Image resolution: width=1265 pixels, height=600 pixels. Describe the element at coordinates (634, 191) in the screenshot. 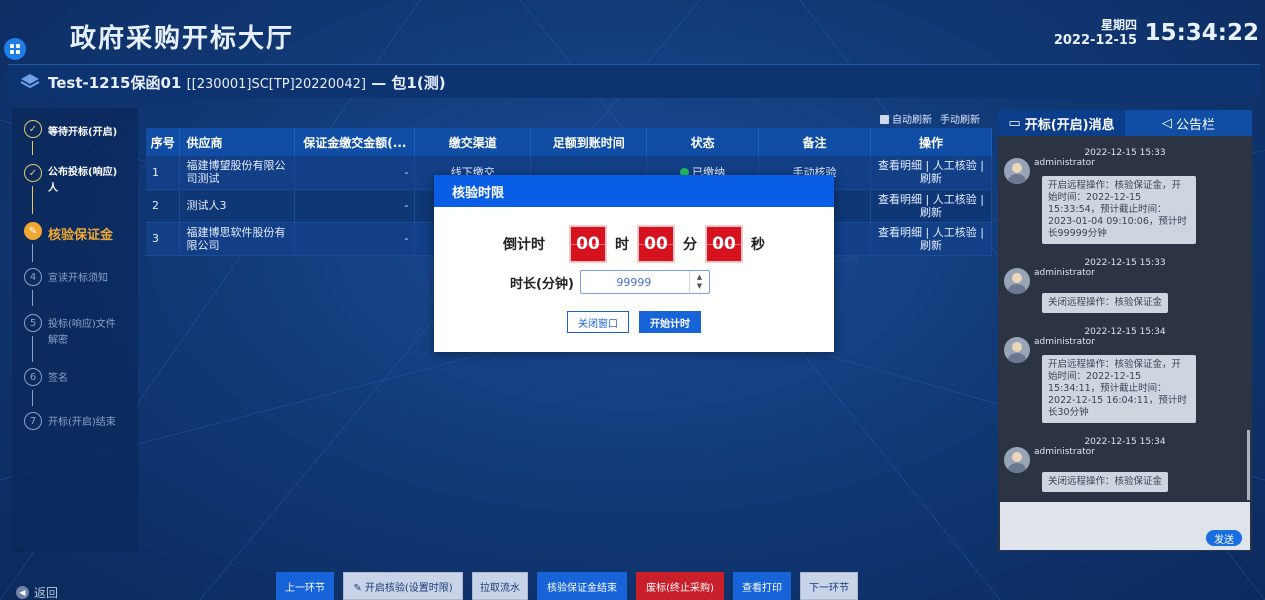

I see `dialog-title: 核验时限` at that location.